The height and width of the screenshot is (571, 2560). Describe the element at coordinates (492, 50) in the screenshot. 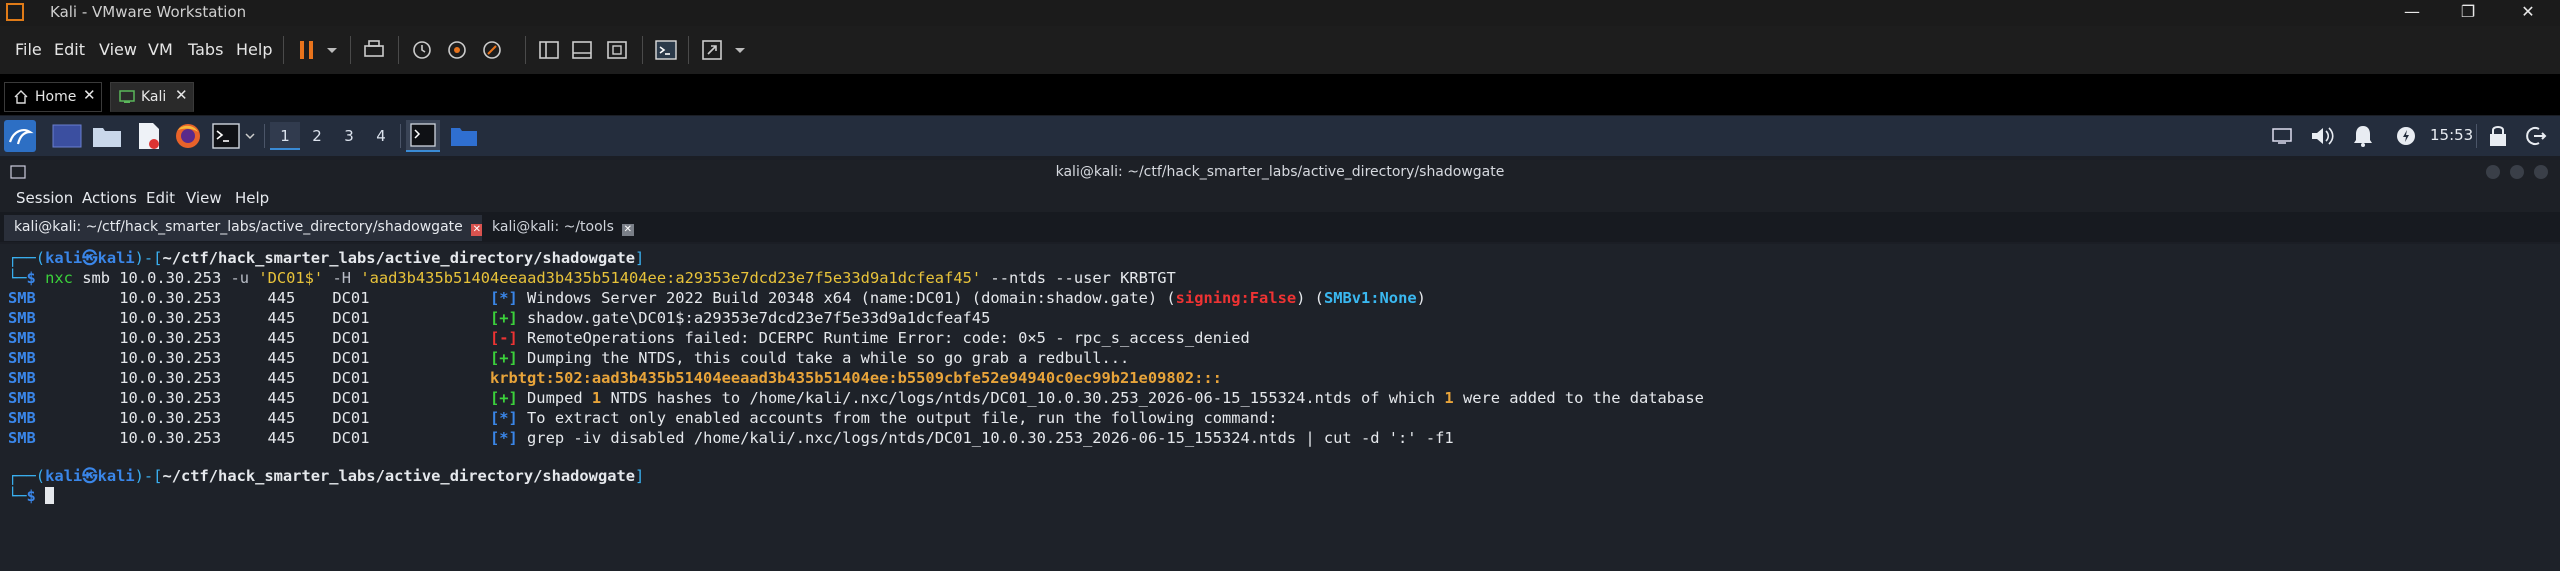

I see `snapshot-manager-icon` at that location.